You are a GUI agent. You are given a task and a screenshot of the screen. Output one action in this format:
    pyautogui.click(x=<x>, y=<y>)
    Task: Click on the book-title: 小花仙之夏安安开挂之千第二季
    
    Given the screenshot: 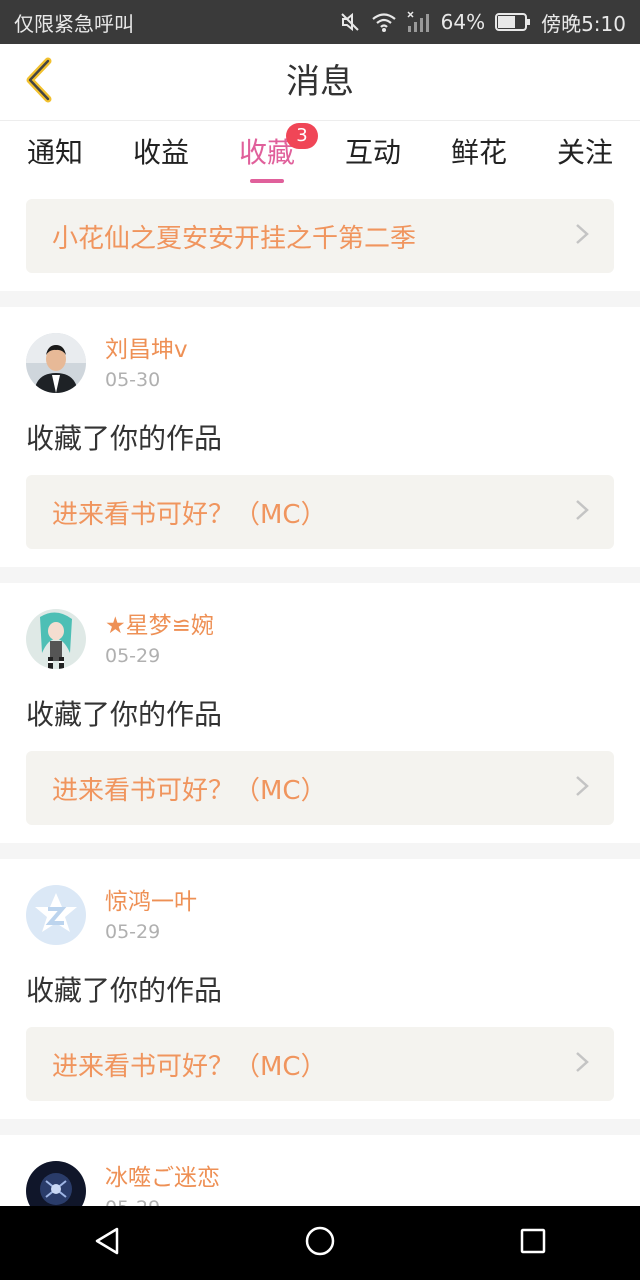 What is the action you would take?
    pyautogui.click(x=234, y=238)
    